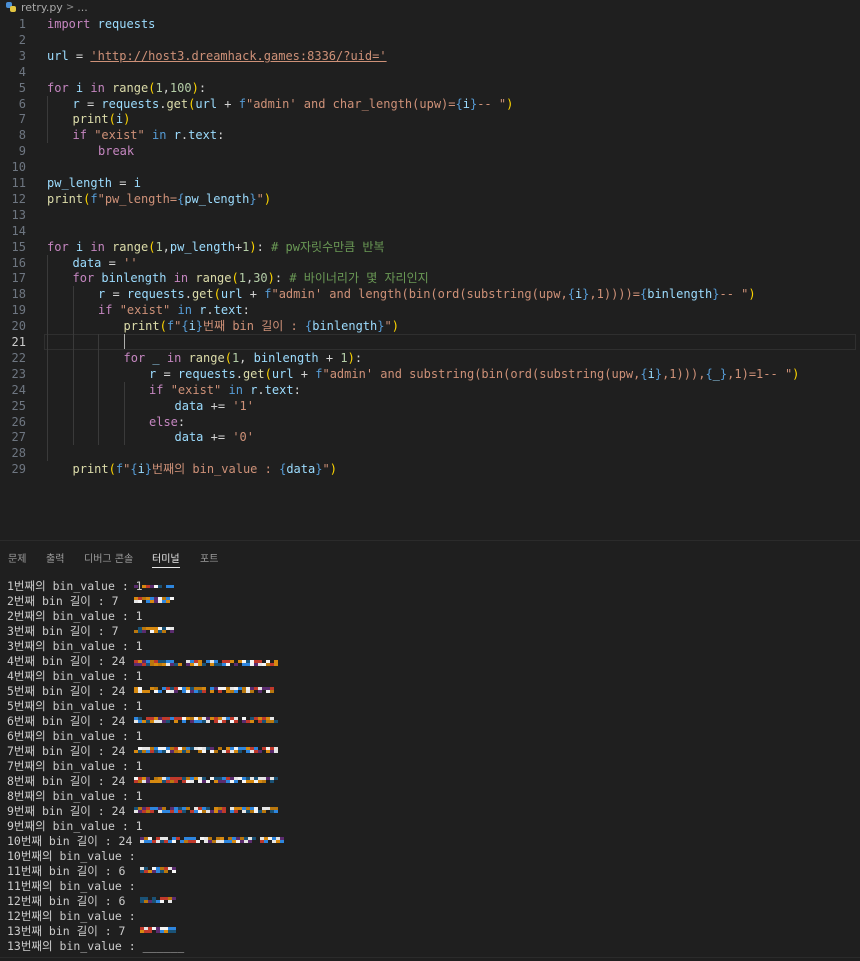 The height and width of the screenshot is (961, 860). Describe the element at coordinates (430, 326) in the screenshot. I see `code-line-20: 20 print(f"{i}번째 bin 길이 : {binlength}")` at that location.